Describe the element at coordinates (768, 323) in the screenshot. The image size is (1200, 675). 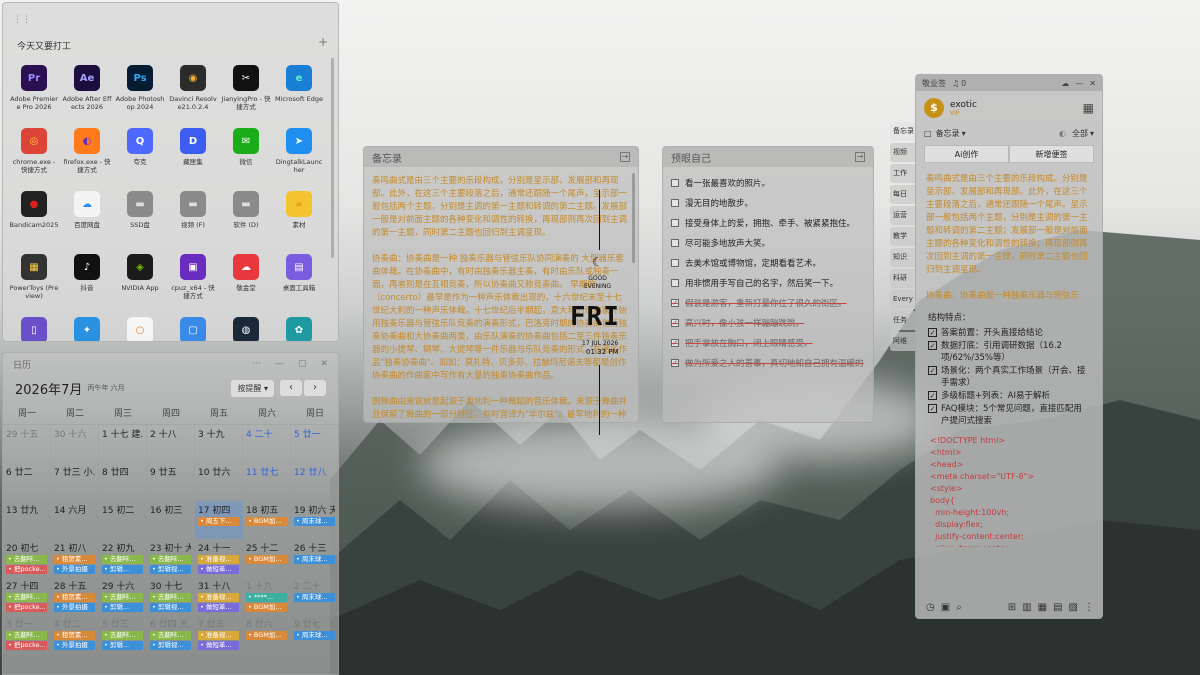
I see `todo-item: ✓ 高兴时，像小孩一样蹦蹦跳跳。` at that location.